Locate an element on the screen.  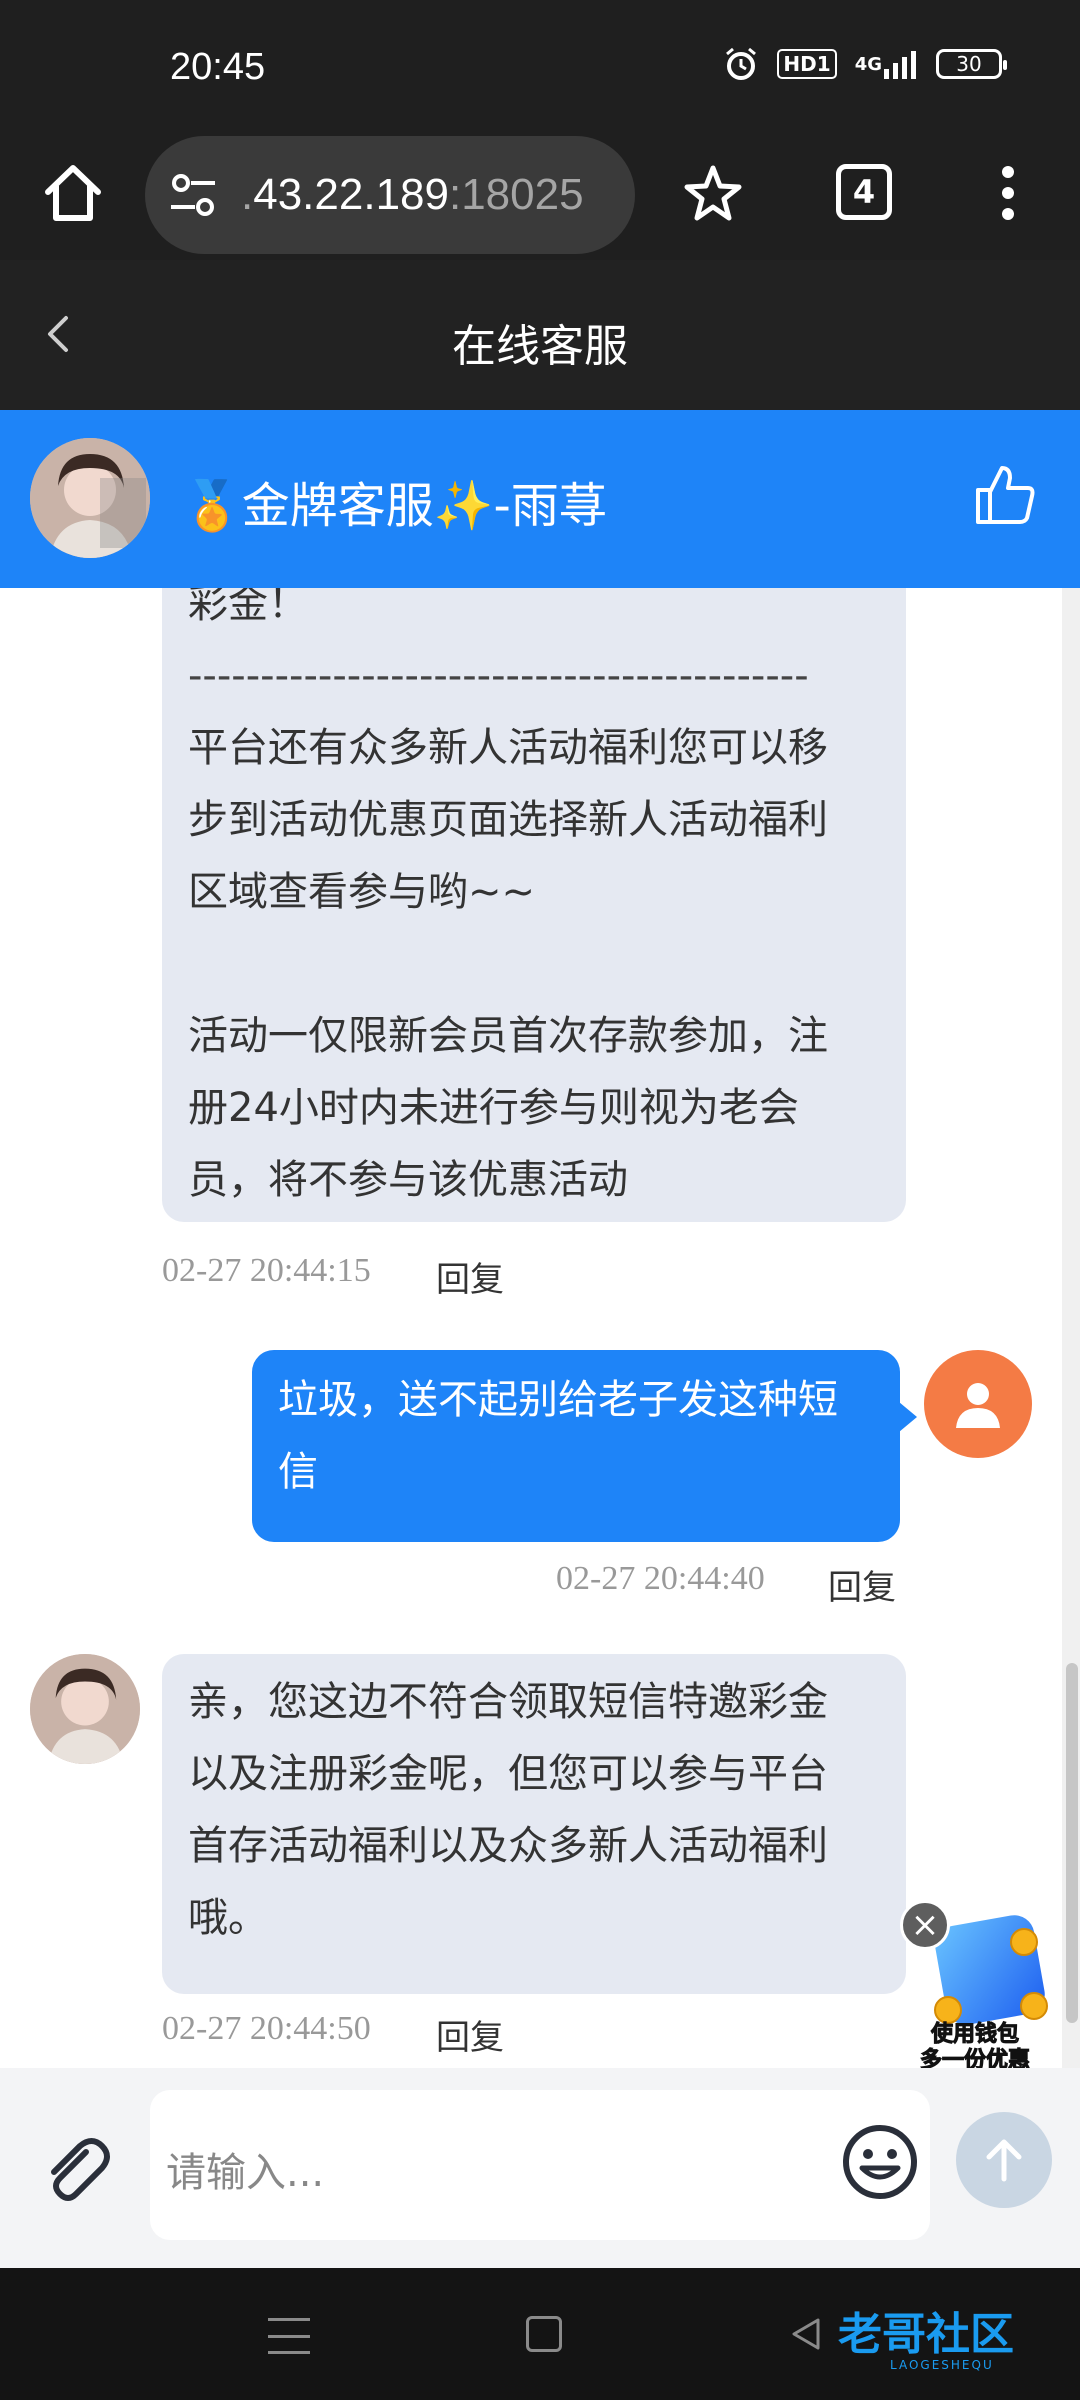
hd-voice-badge: HD1 is located at coordinates (807, 64).